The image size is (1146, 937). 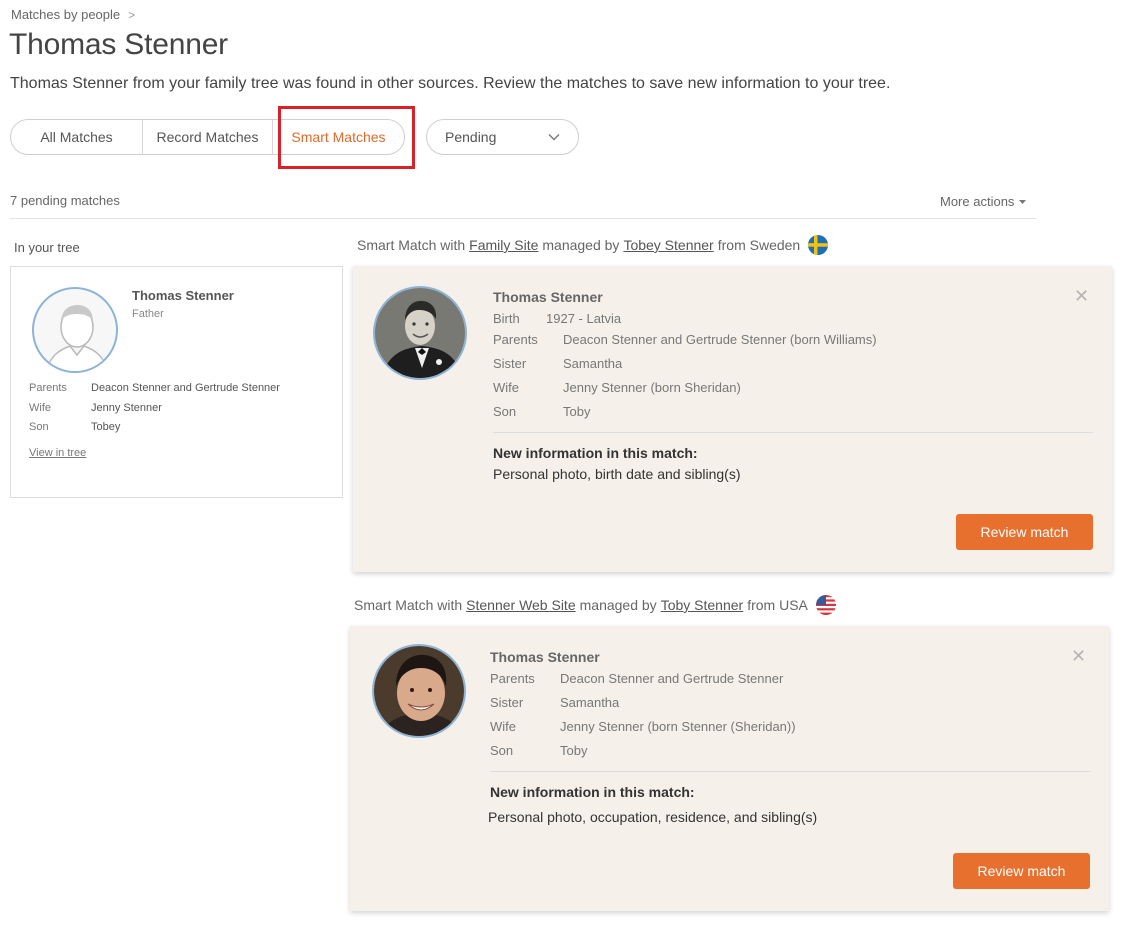 I want to click on person-silhouette-icon, so click(x=77, y=338).